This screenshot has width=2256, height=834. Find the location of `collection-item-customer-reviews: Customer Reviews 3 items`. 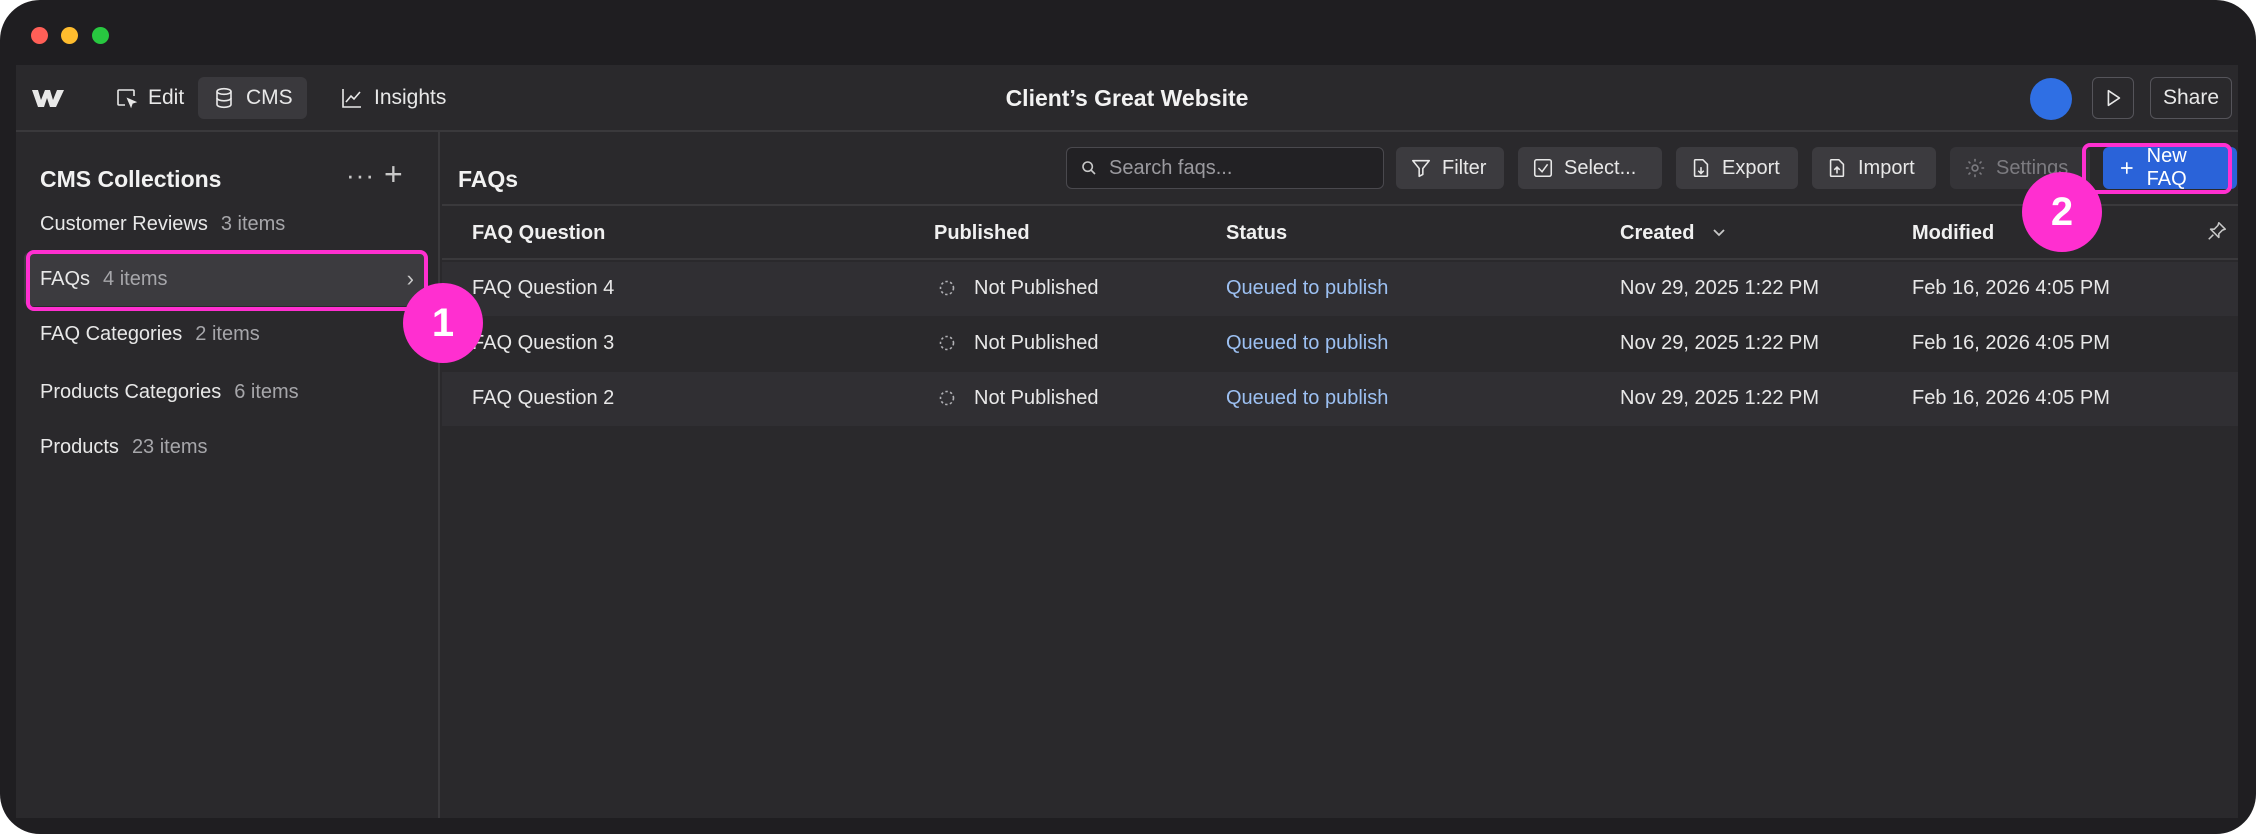

collection-item-customer-reviews: Customer Reviews 3 items is located at coordinates (226, 224).